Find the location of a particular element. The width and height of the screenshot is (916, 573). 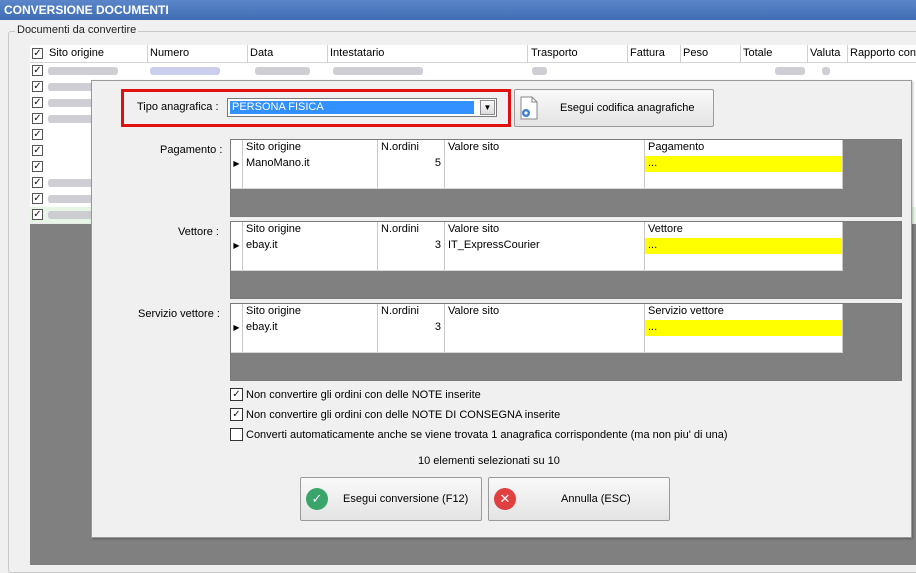

col-numero: Numero is located at coordinates (169, 53).